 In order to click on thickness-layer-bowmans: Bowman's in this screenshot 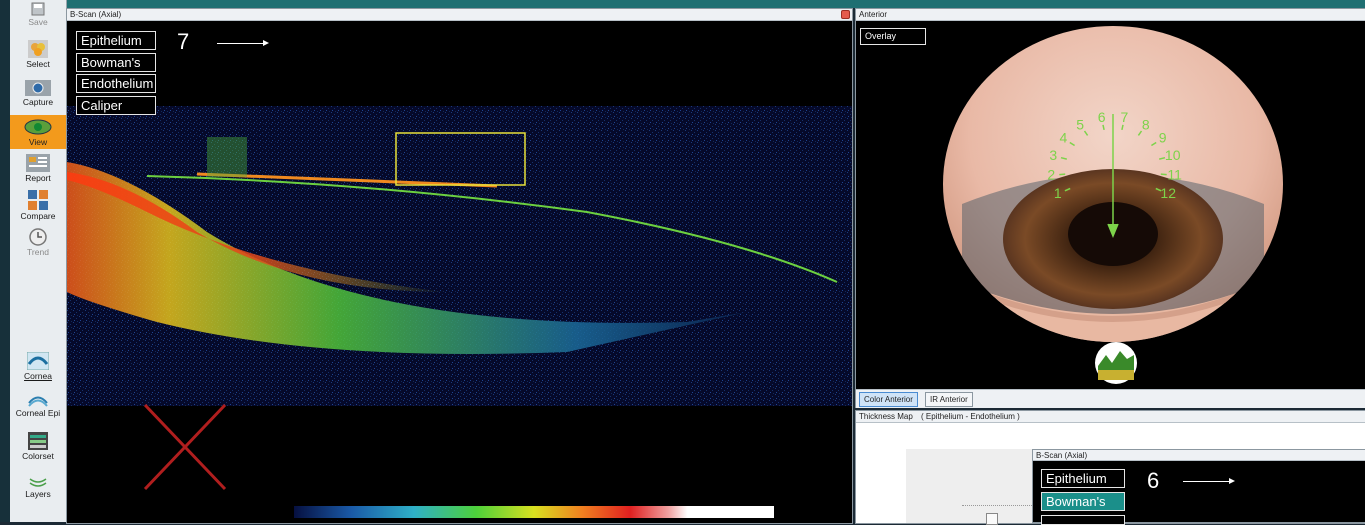, I will do `click(1083, 501)`.